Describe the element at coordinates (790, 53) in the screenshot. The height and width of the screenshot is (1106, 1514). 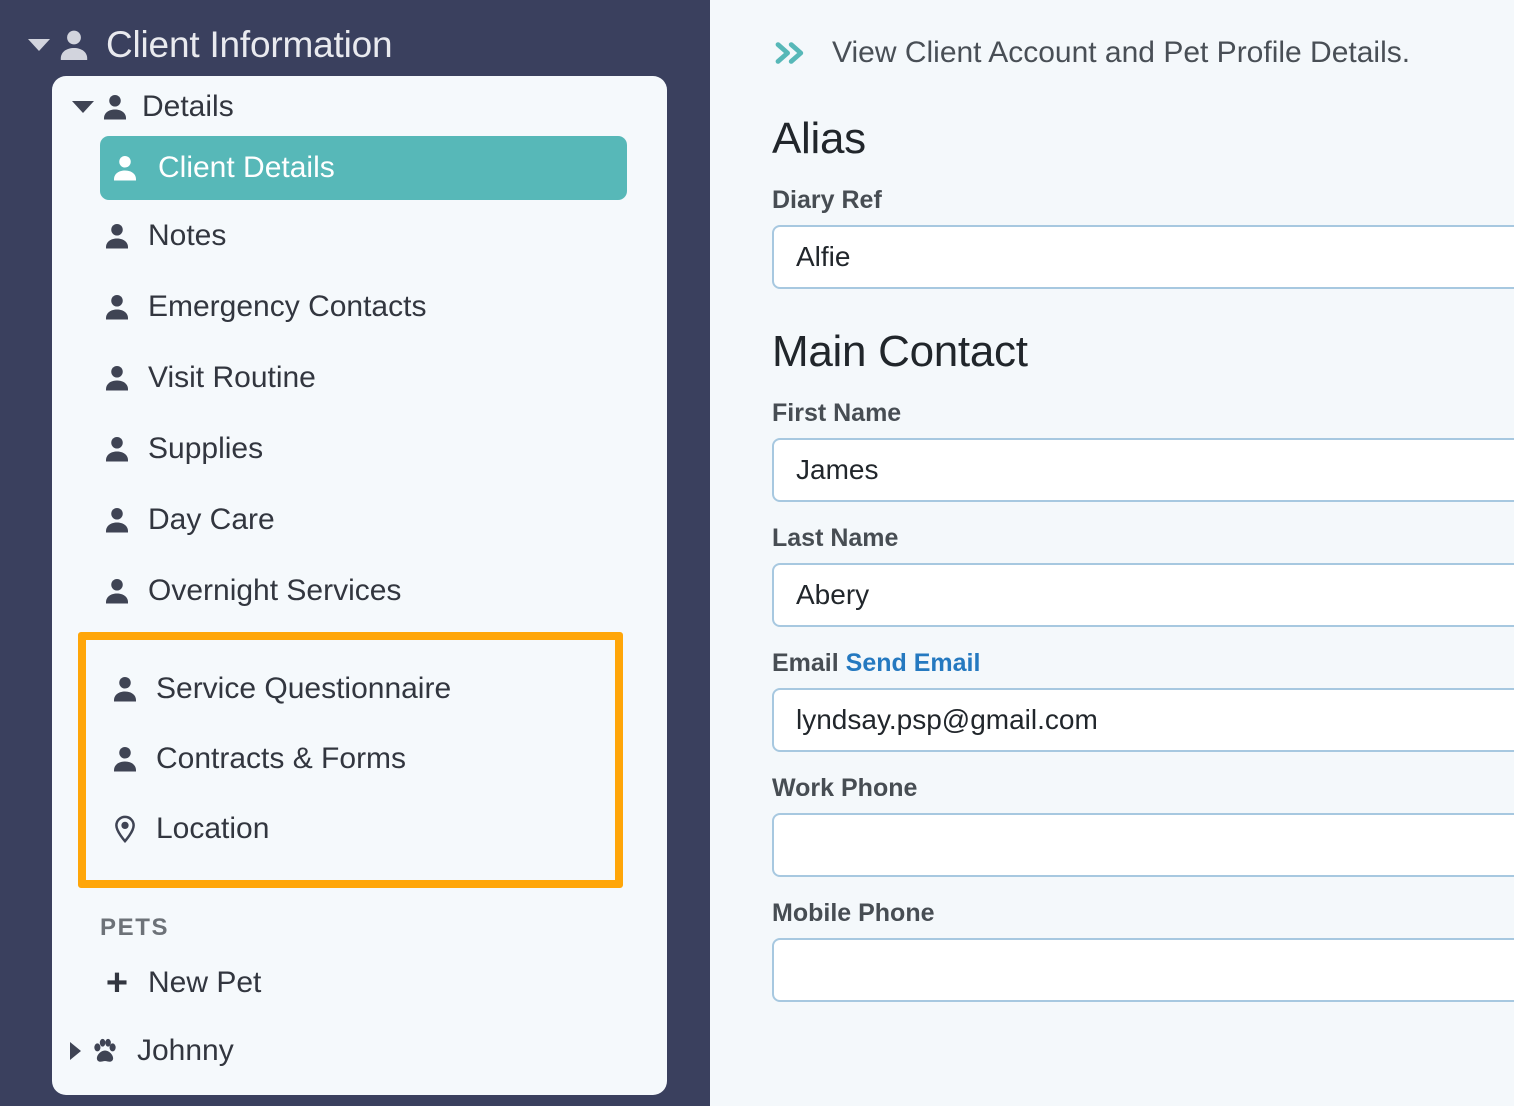
I see `double-chevron-right-icon` at that location.